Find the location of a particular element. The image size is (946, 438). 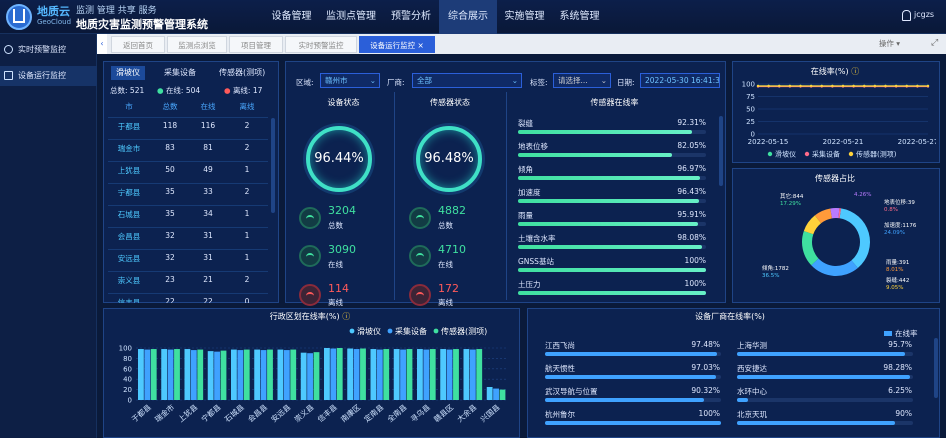

sensor-value: 95.91% is located at coordinates (691, 214).